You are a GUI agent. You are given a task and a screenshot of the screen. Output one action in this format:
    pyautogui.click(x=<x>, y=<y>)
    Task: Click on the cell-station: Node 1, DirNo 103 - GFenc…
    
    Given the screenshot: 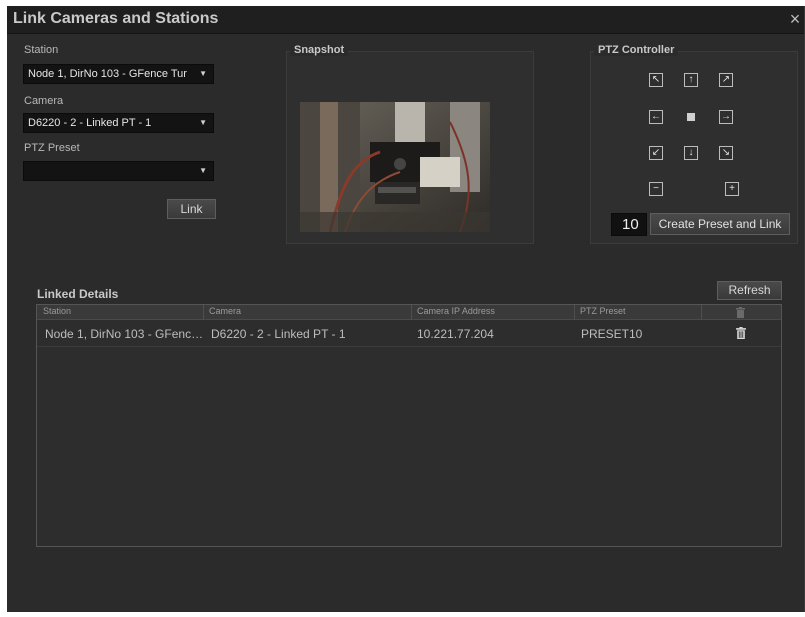 What is the action you would take?
    pyautogui.click(x=124, y=334)
    